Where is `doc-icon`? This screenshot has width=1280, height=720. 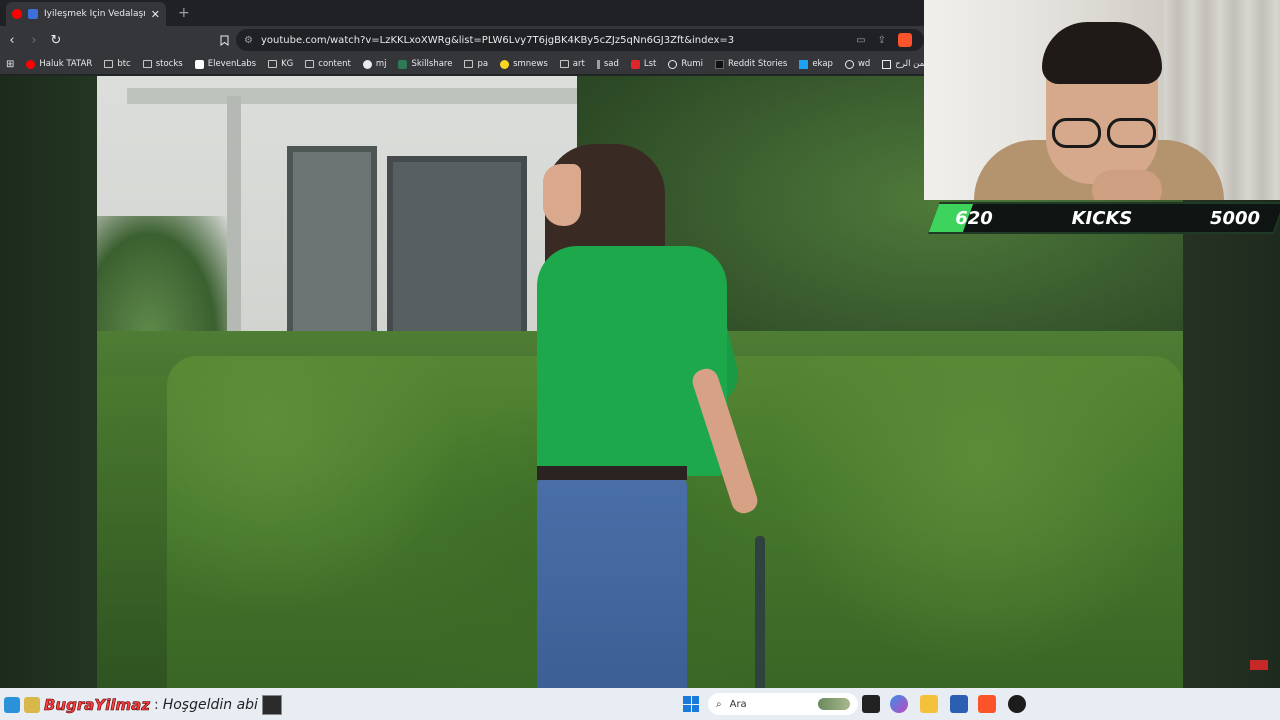
doc-icon is located at coordinates (887, 64).